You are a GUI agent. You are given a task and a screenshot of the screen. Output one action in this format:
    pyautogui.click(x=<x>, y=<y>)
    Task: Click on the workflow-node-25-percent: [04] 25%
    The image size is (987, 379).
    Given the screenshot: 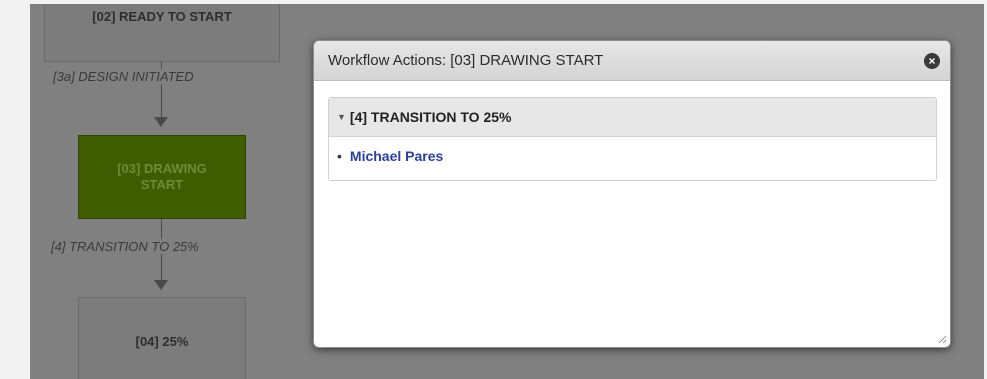 What is the action you would take?
    pyautogui.click(x=162, y=338)
    